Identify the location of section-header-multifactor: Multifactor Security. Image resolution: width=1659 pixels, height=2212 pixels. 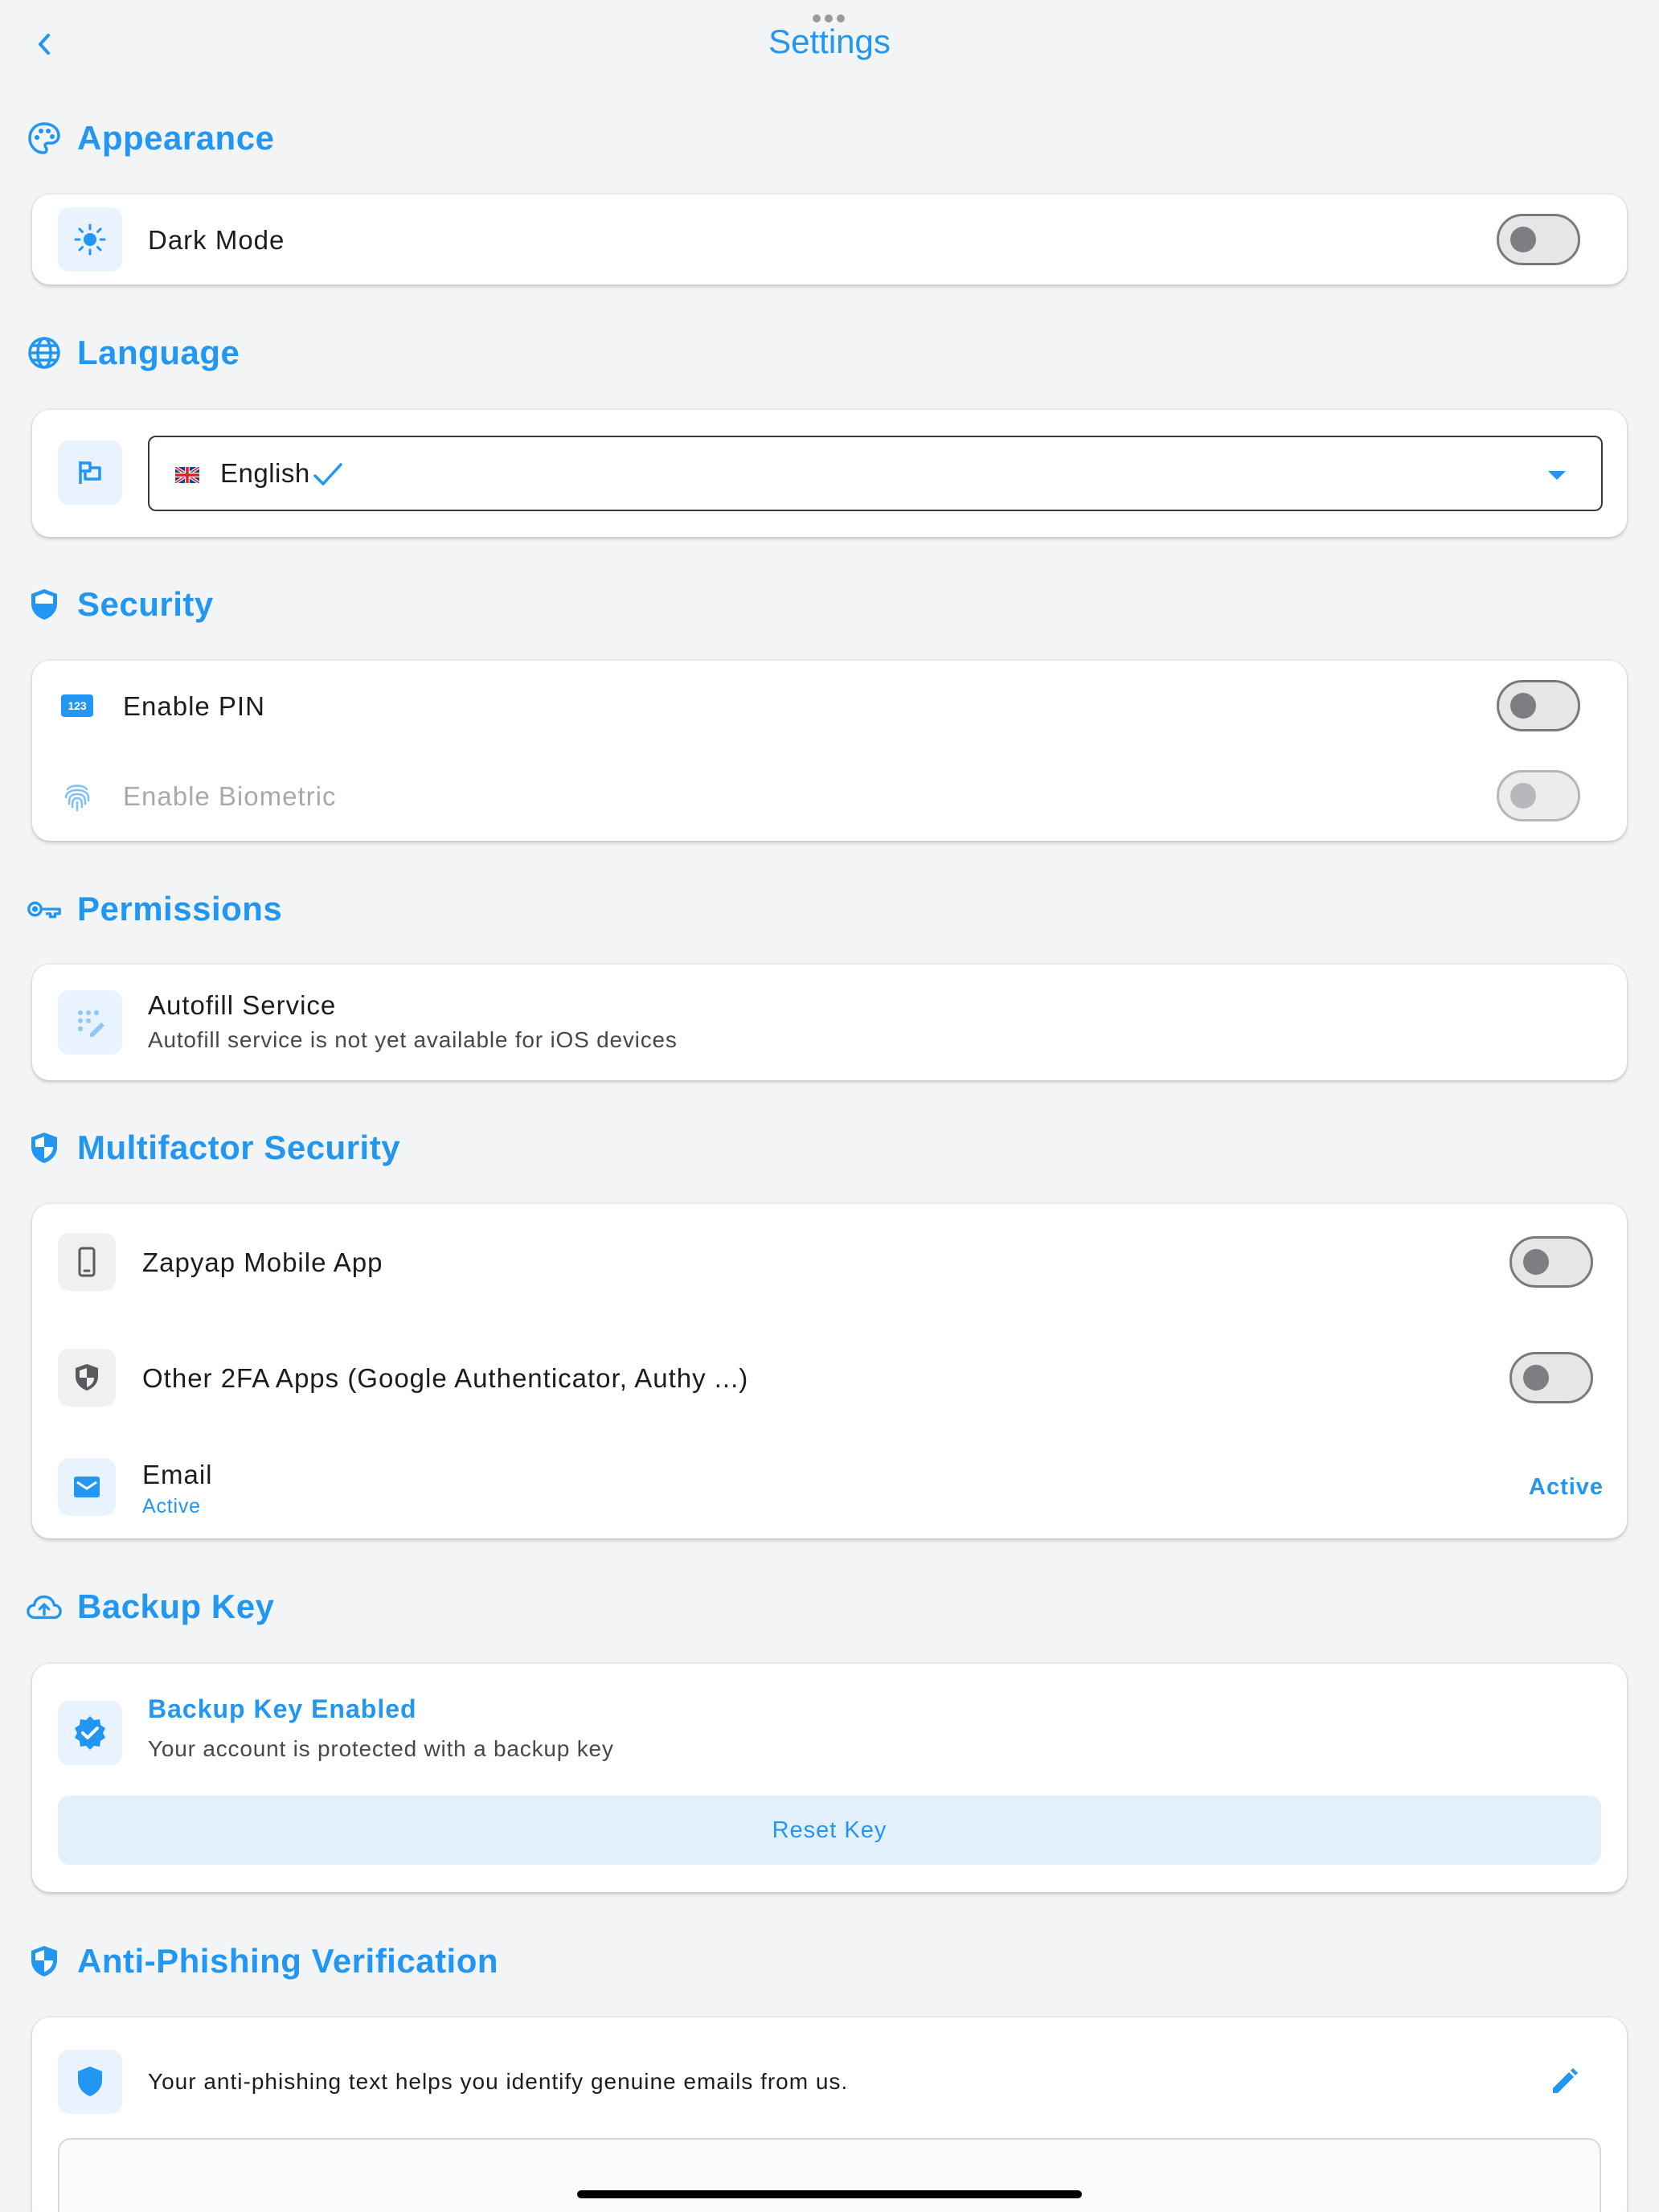
(213, 1148).